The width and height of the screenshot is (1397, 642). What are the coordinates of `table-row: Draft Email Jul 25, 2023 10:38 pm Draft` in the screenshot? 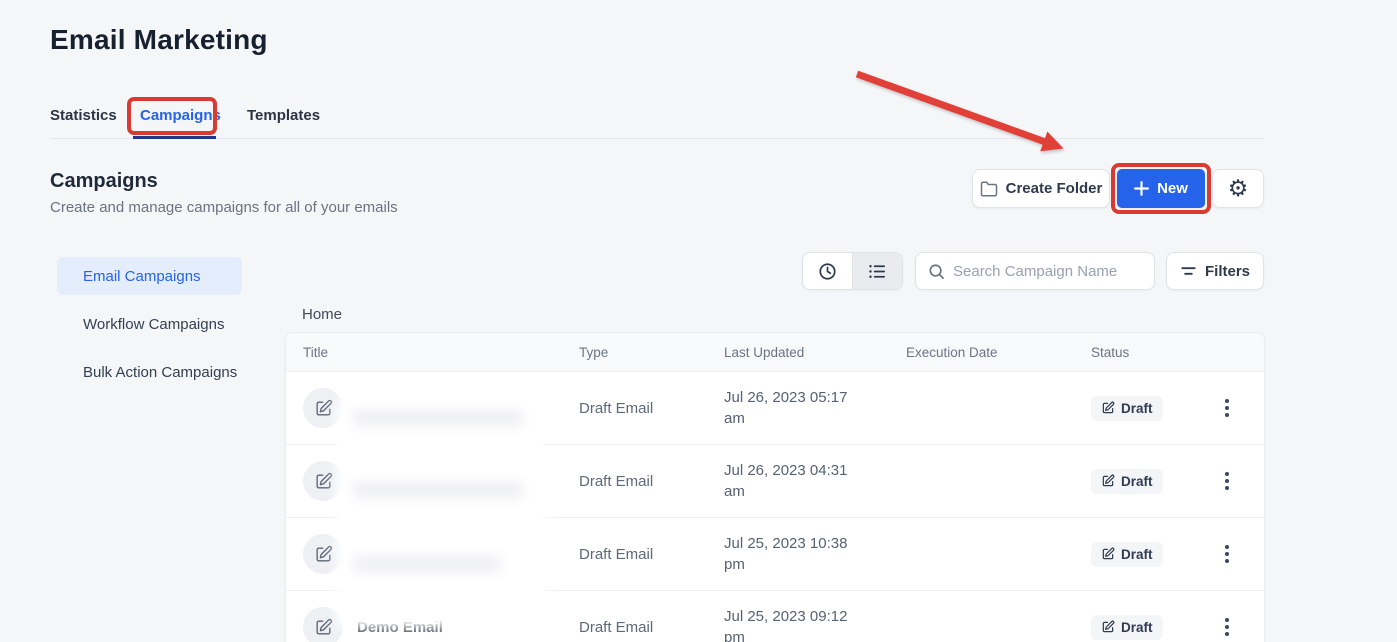 It's located at (775, 554).